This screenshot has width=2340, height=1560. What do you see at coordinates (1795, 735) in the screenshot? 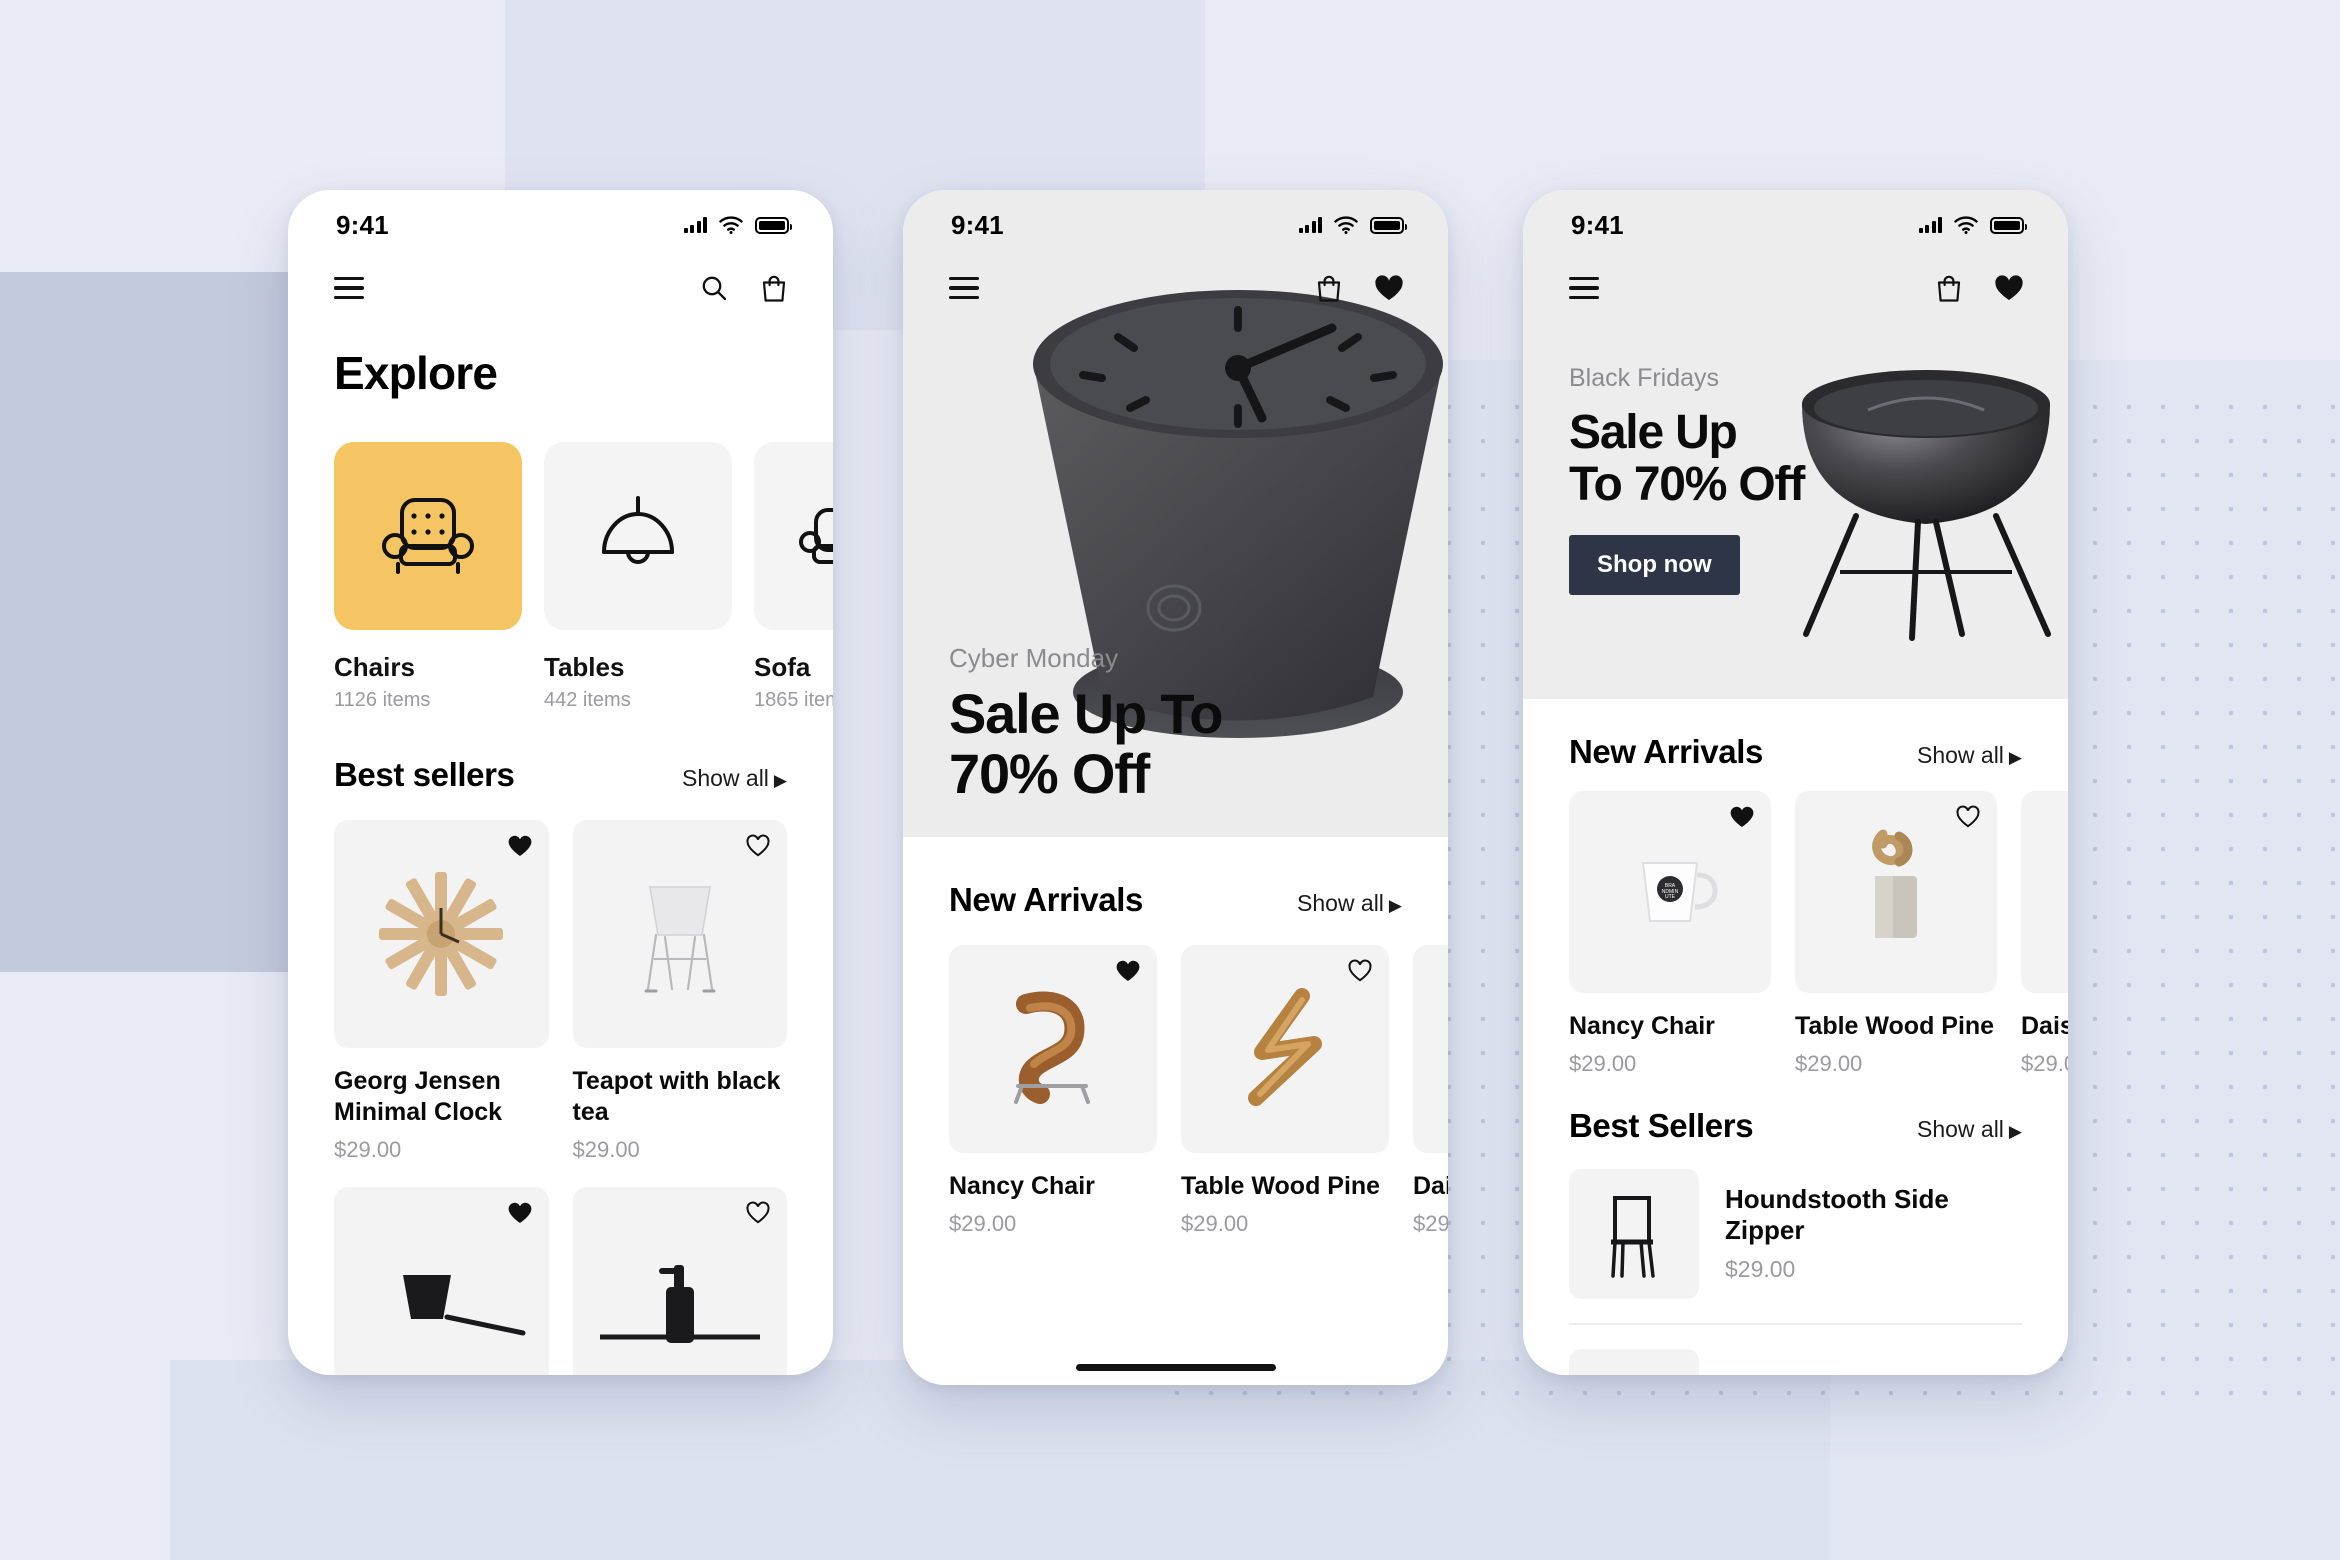
I see `new-arrivals-header: New Arrivals Show all ▶` at bounding box center [1795, 735].